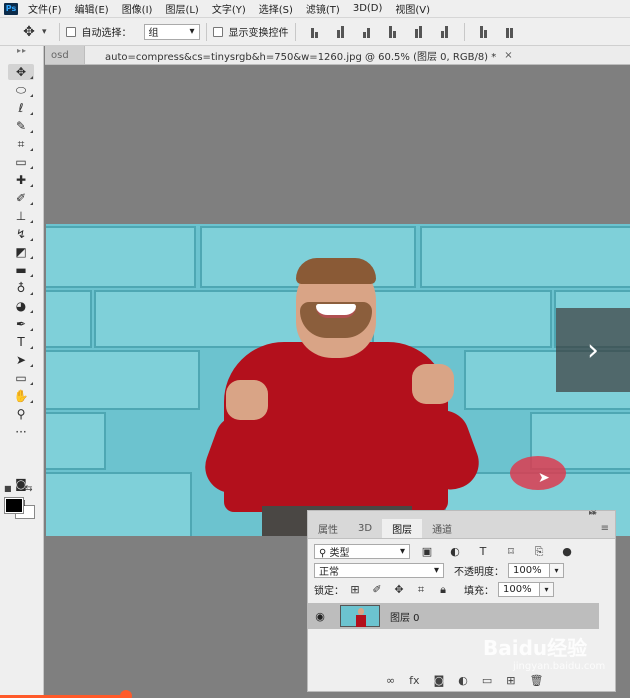  What do you see at coordinates (328, 528) in the screenshot?
I see `tab-properties: 属性` at bounding box center [328, 528].